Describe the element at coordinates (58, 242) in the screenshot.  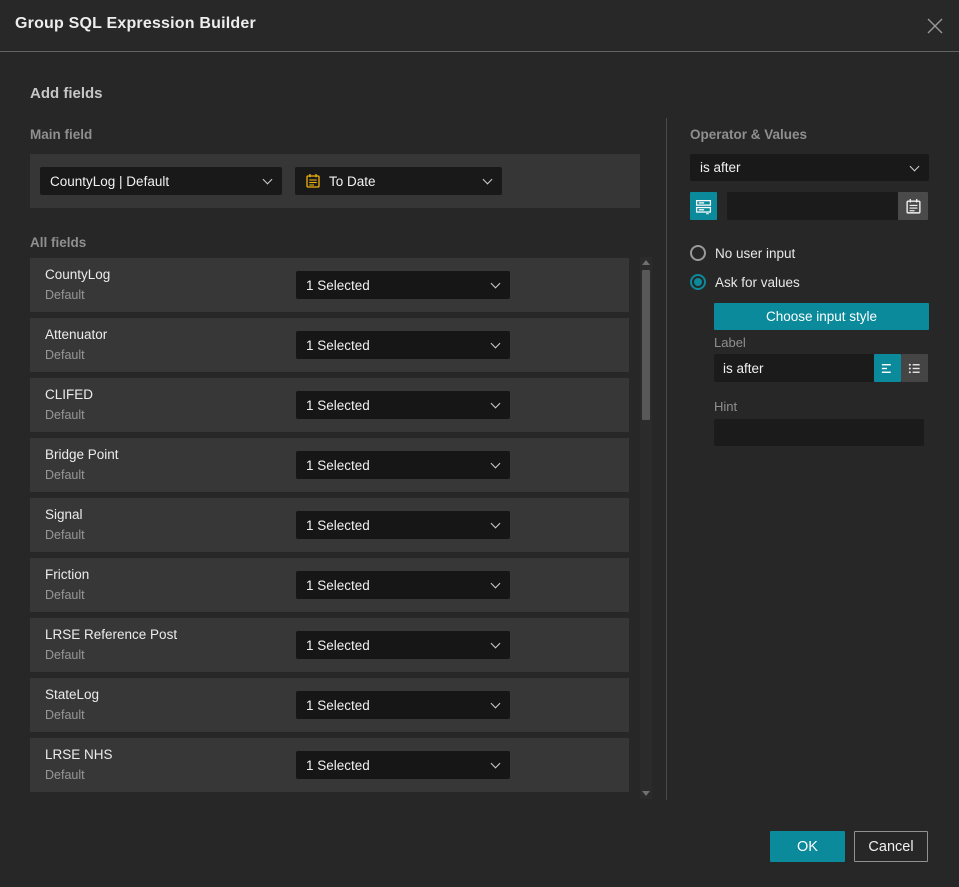
I see `all-fields-label: All fields` at that location.